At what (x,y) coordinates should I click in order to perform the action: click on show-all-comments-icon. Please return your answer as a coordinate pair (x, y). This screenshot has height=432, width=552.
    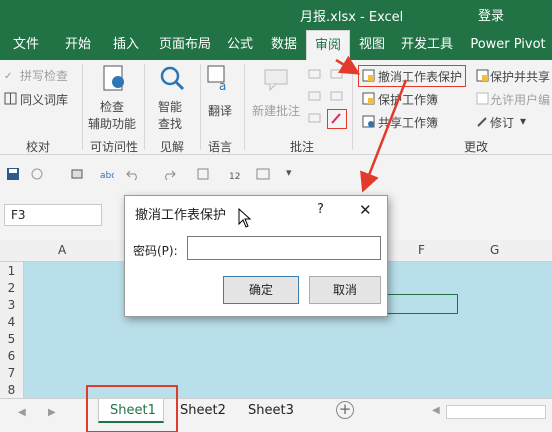
    Looking at the image, I should click on (336, 96).